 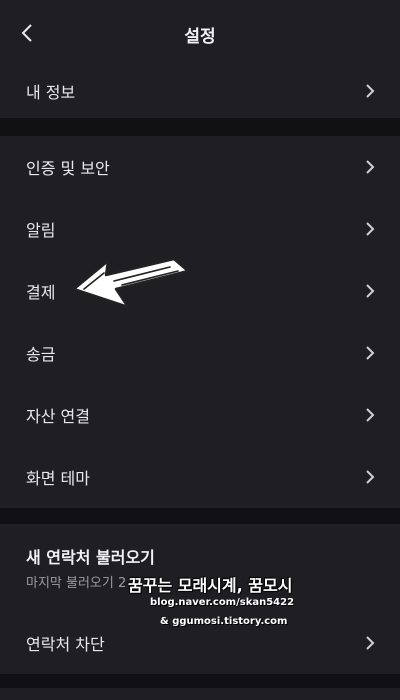 What do you see at coordinates (222, 602) in the screenshot?
I see `watermark-blog: blog.naver.com/skan5422` at bounding box center [222, 602].